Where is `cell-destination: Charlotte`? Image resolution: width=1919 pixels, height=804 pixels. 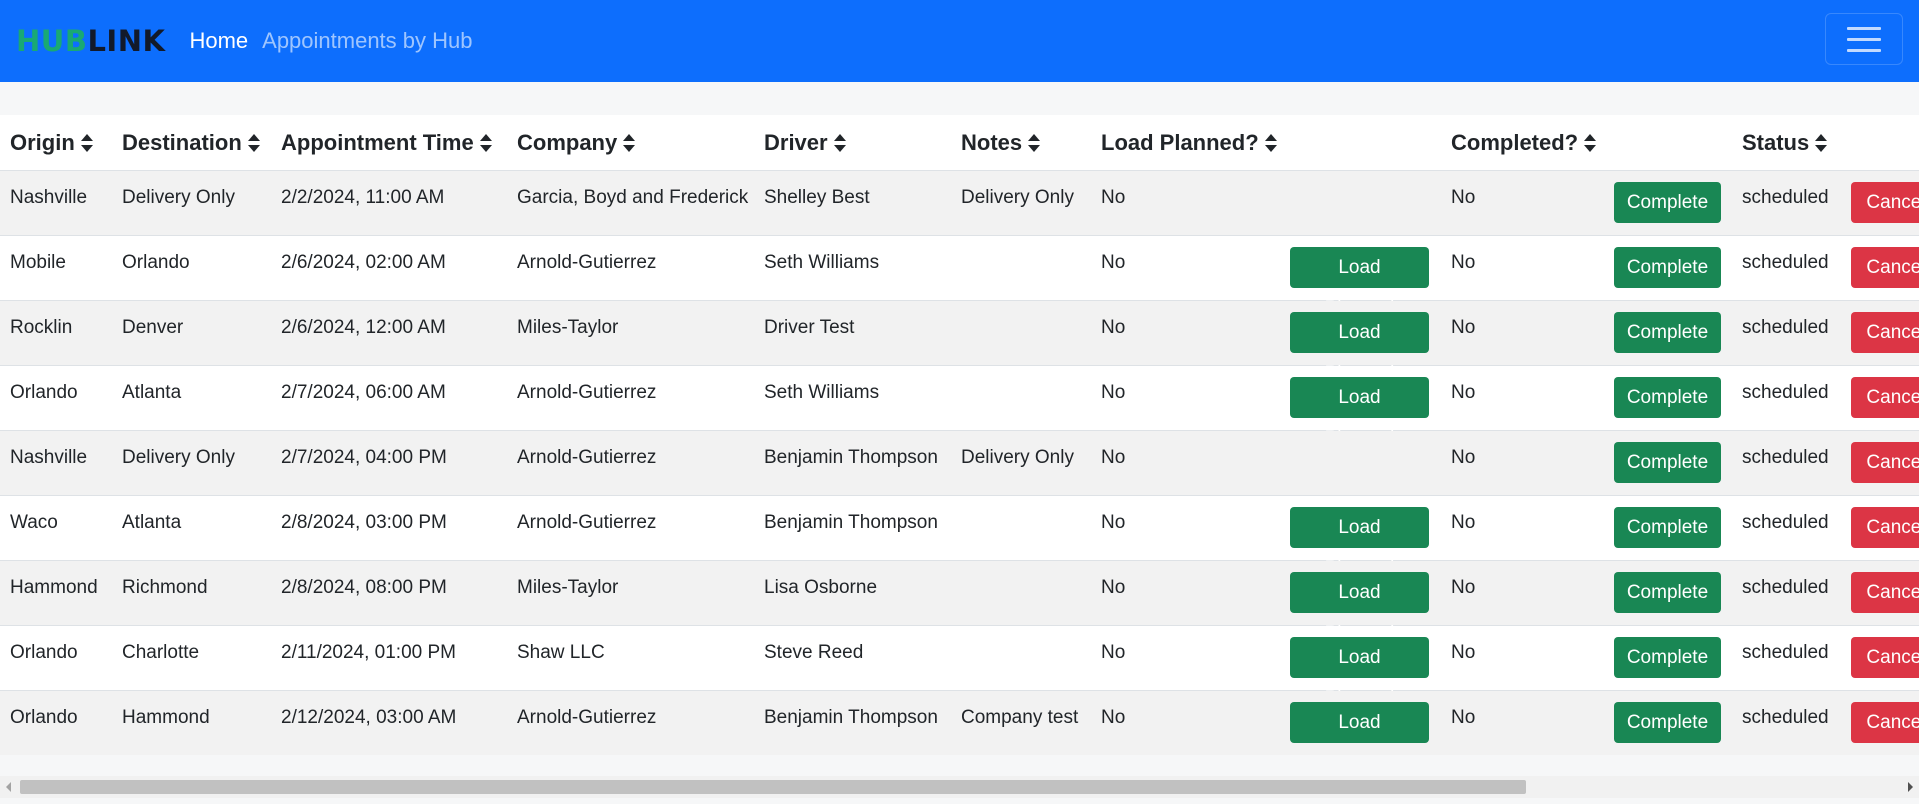 cell-destination: Charlotte is located at coordinates (161, 652).